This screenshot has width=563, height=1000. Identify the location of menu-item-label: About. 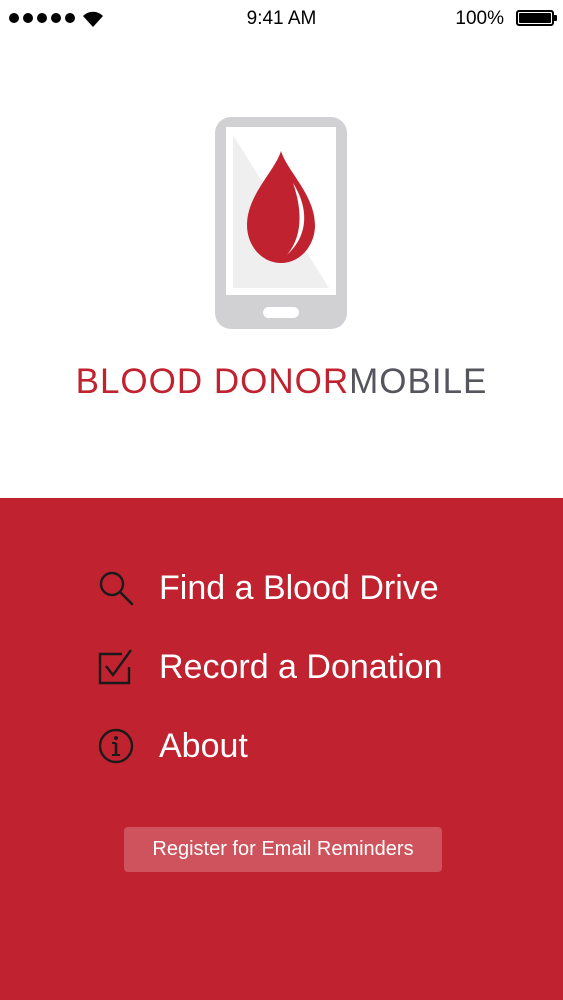
(203, 745).